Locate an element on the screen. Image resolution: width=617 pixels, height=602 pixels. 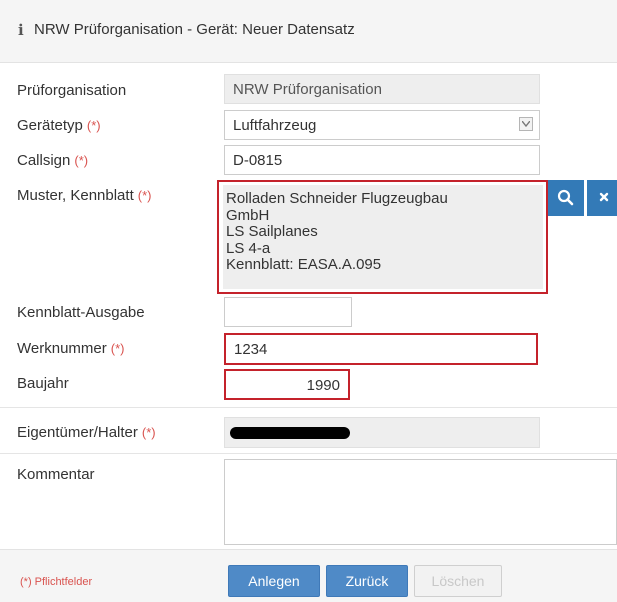
label-text: Baujahr is located at coordinates (43, 383).